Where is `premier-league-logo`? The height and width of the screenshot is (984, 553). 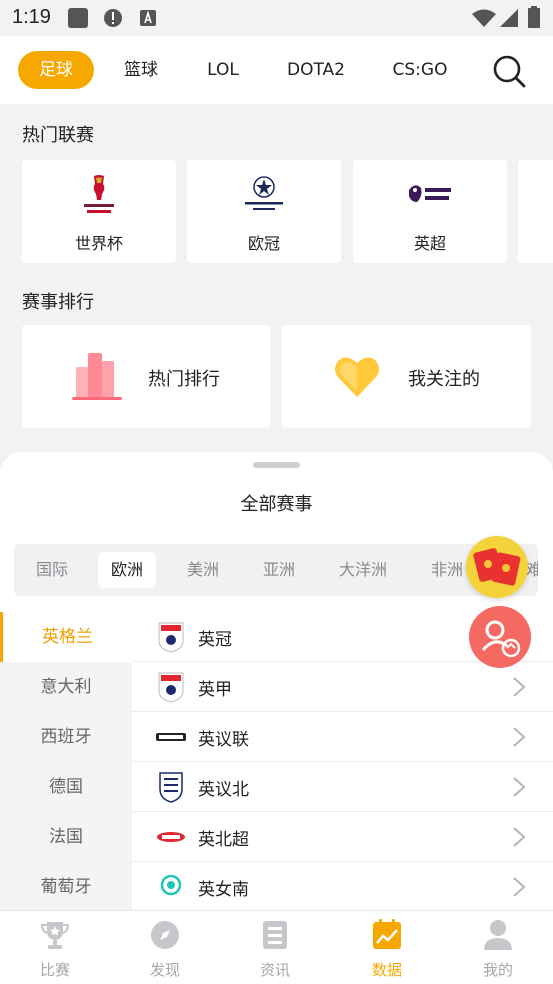
premier-league-logo is located at coordinates (430, 193).